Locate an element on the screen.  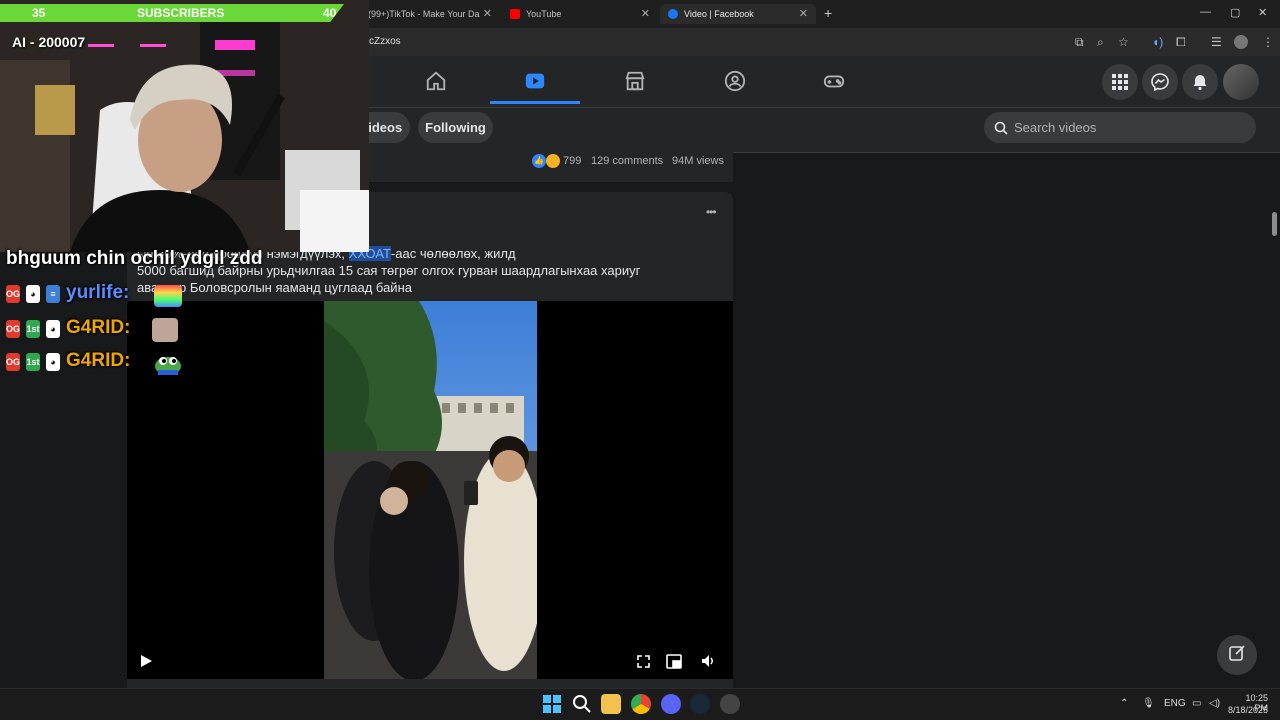
comment-count: 129 comments is located at coordinates (627, 161).